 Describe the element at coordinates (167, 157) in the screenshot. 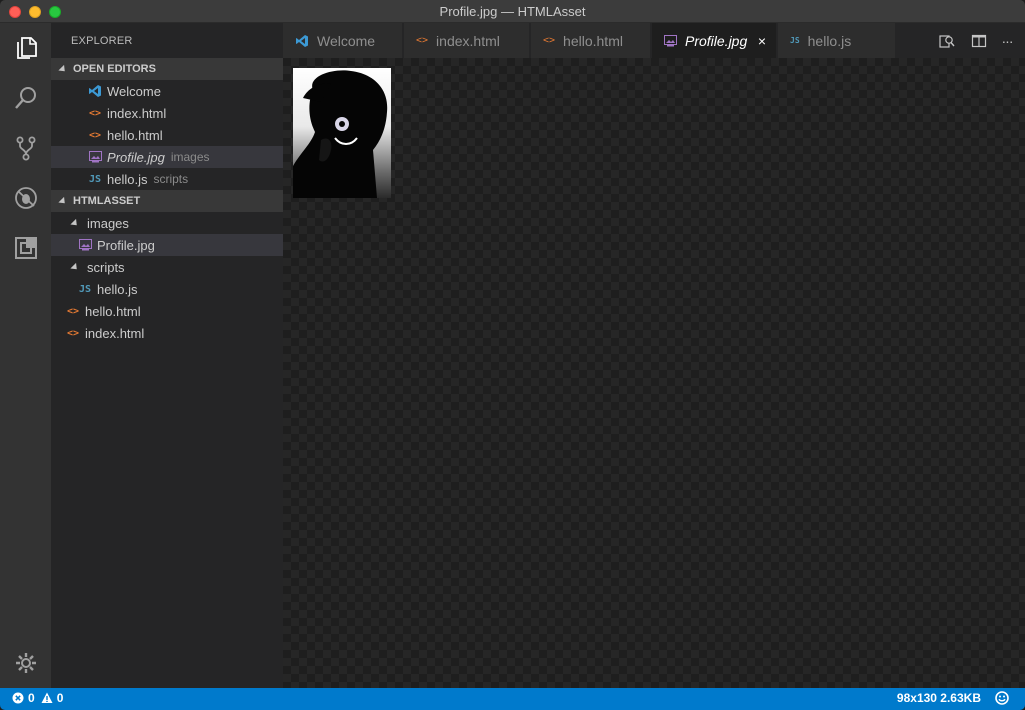

I see `open-editor-item-profile-jpg: Profile.jpg images` at that location.